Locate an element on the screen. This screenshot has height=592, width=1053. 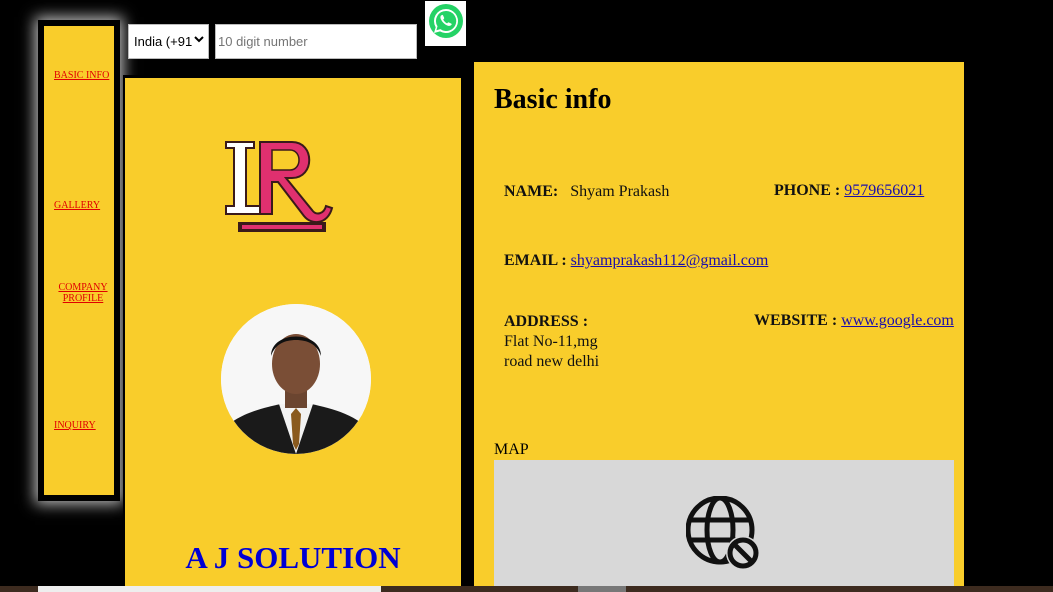
map-embed is located at coordinates (724, 526).